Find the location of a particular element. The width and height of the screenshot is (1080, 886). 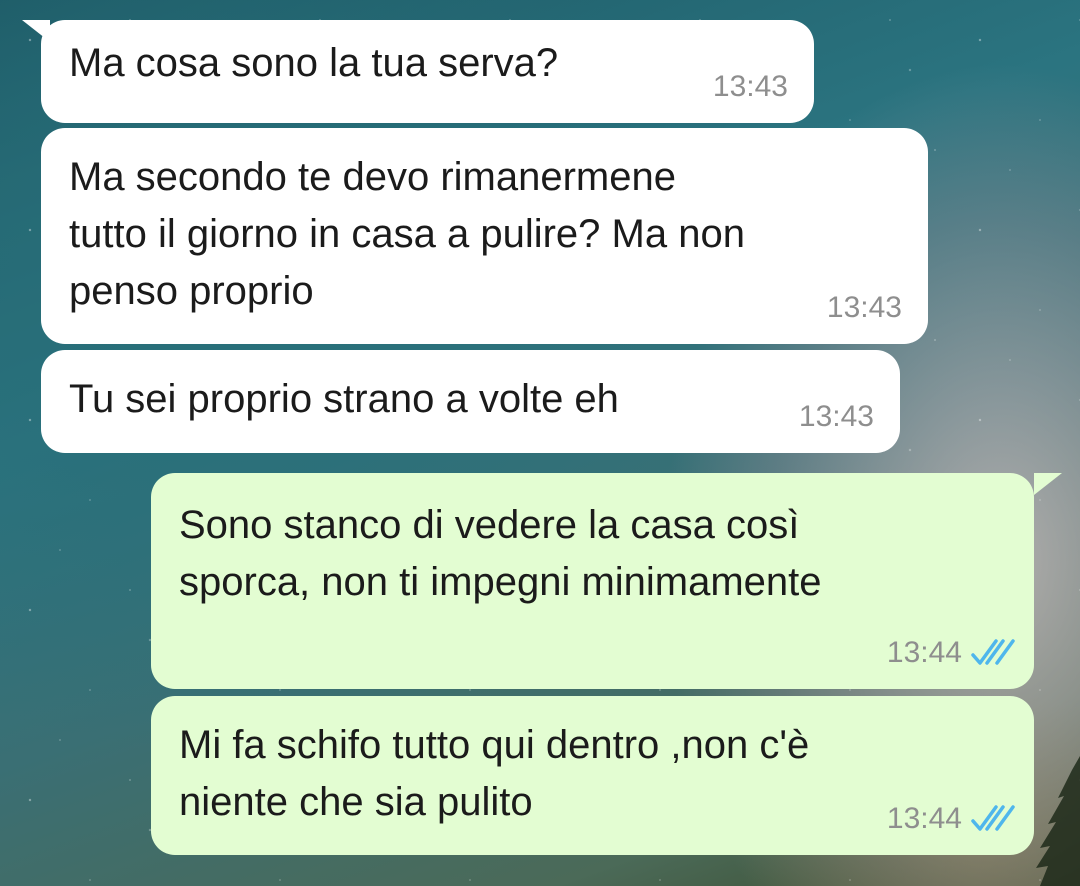

bubble-tail is located at coordinates (1048, 484).